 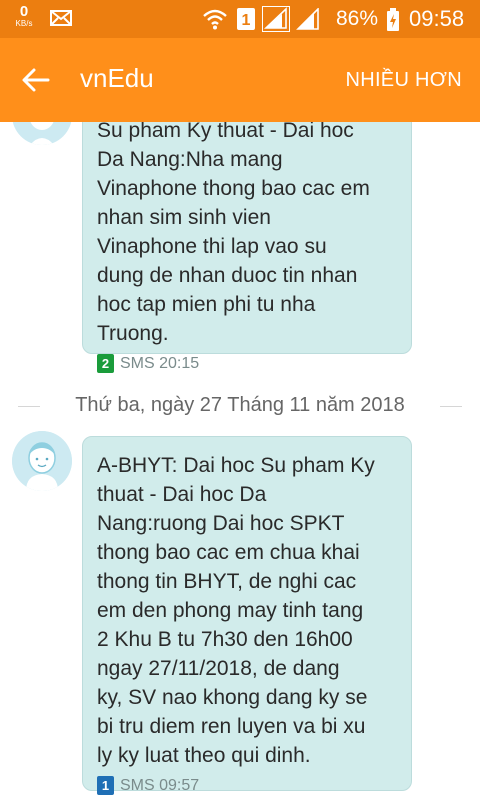 I want to click on mail-icon, so click(x=61, y=18).